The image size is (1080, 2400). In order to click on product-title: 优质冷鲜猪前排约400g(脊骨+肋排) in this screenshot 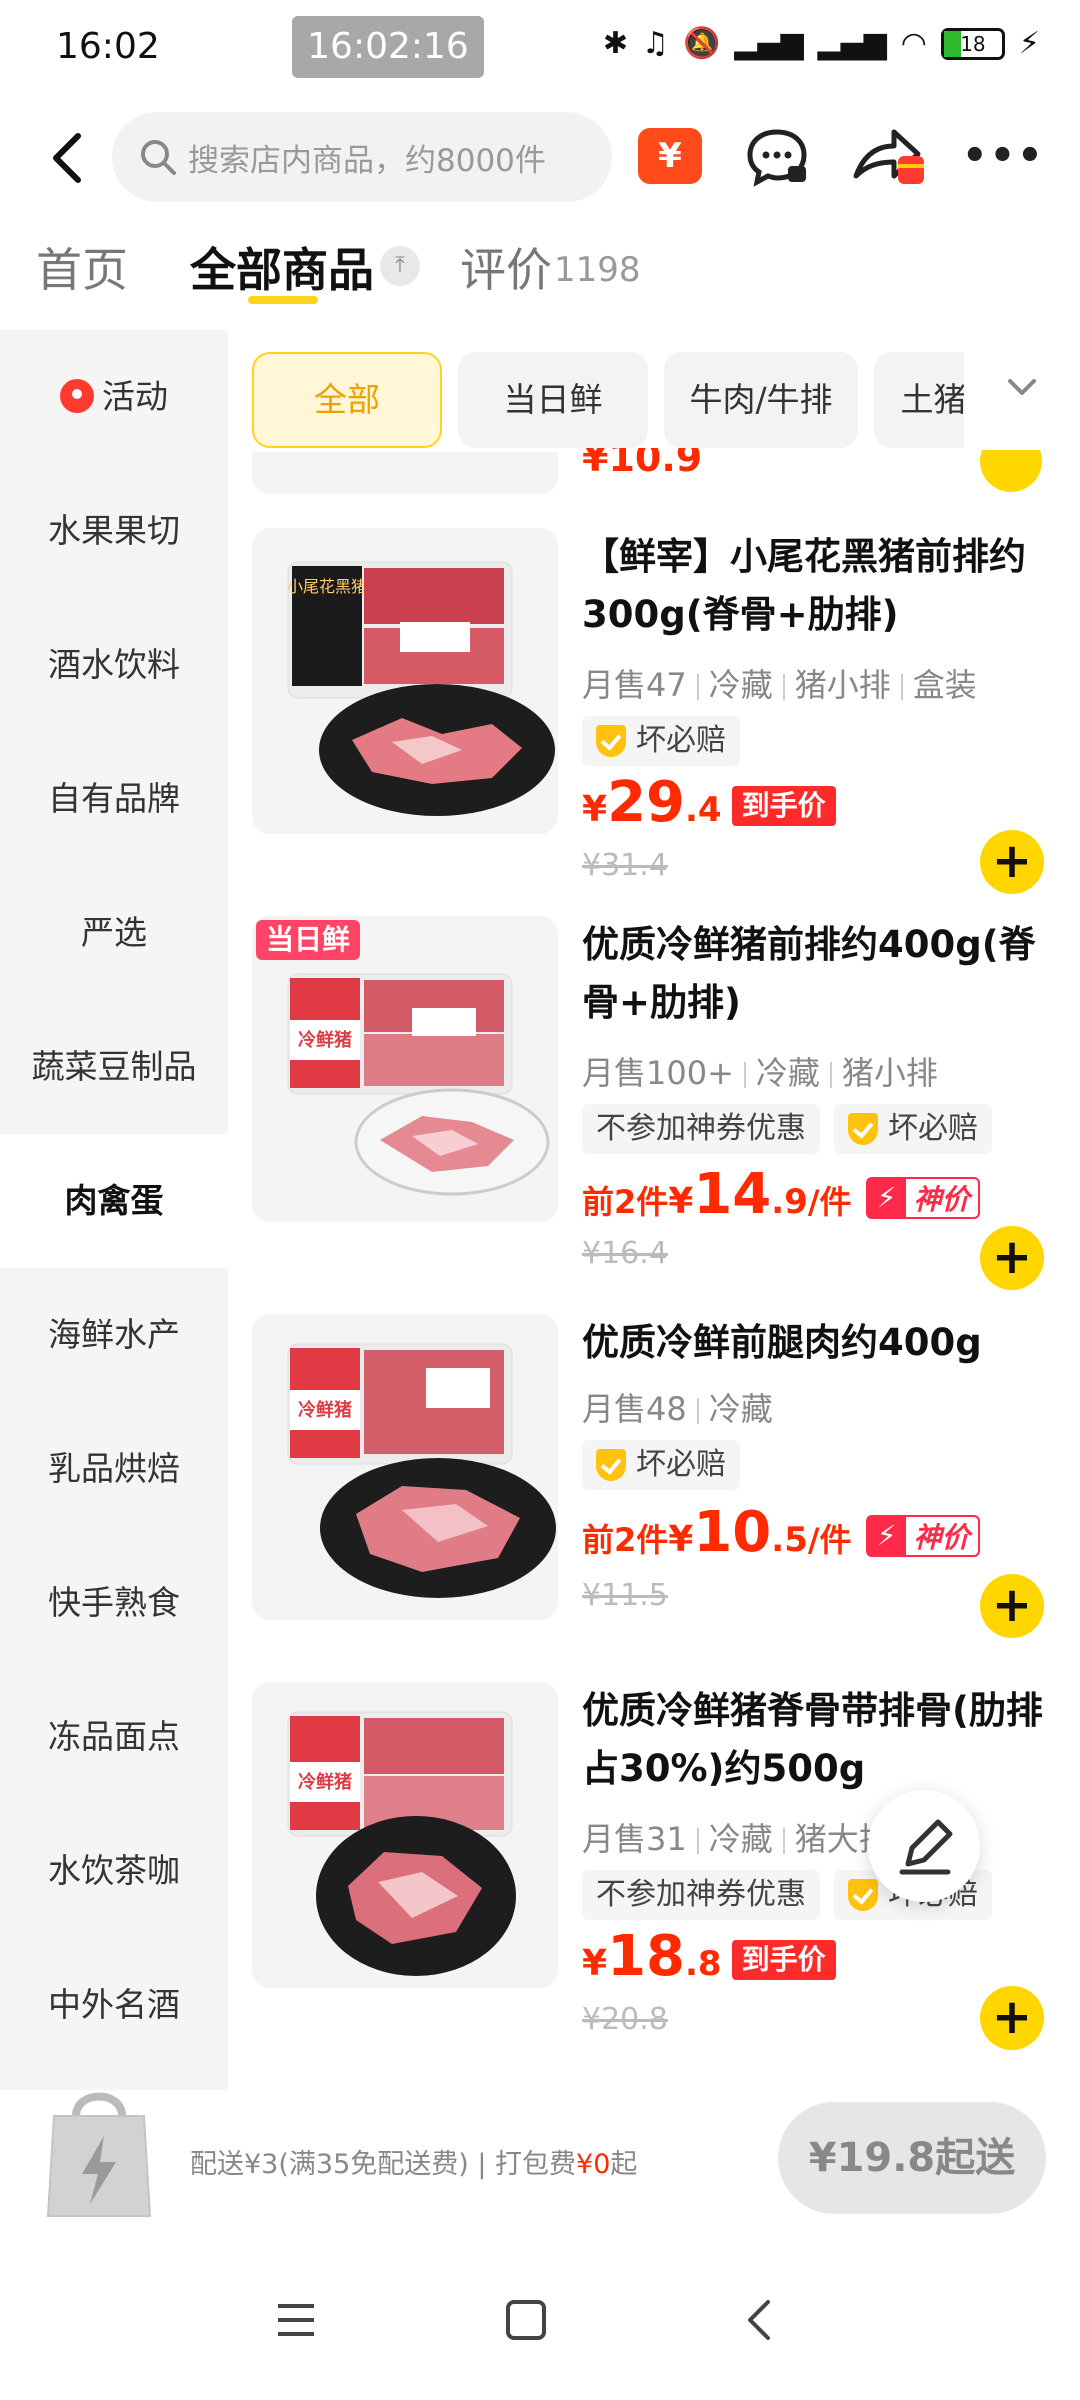, I will do `click(809, 973)`.